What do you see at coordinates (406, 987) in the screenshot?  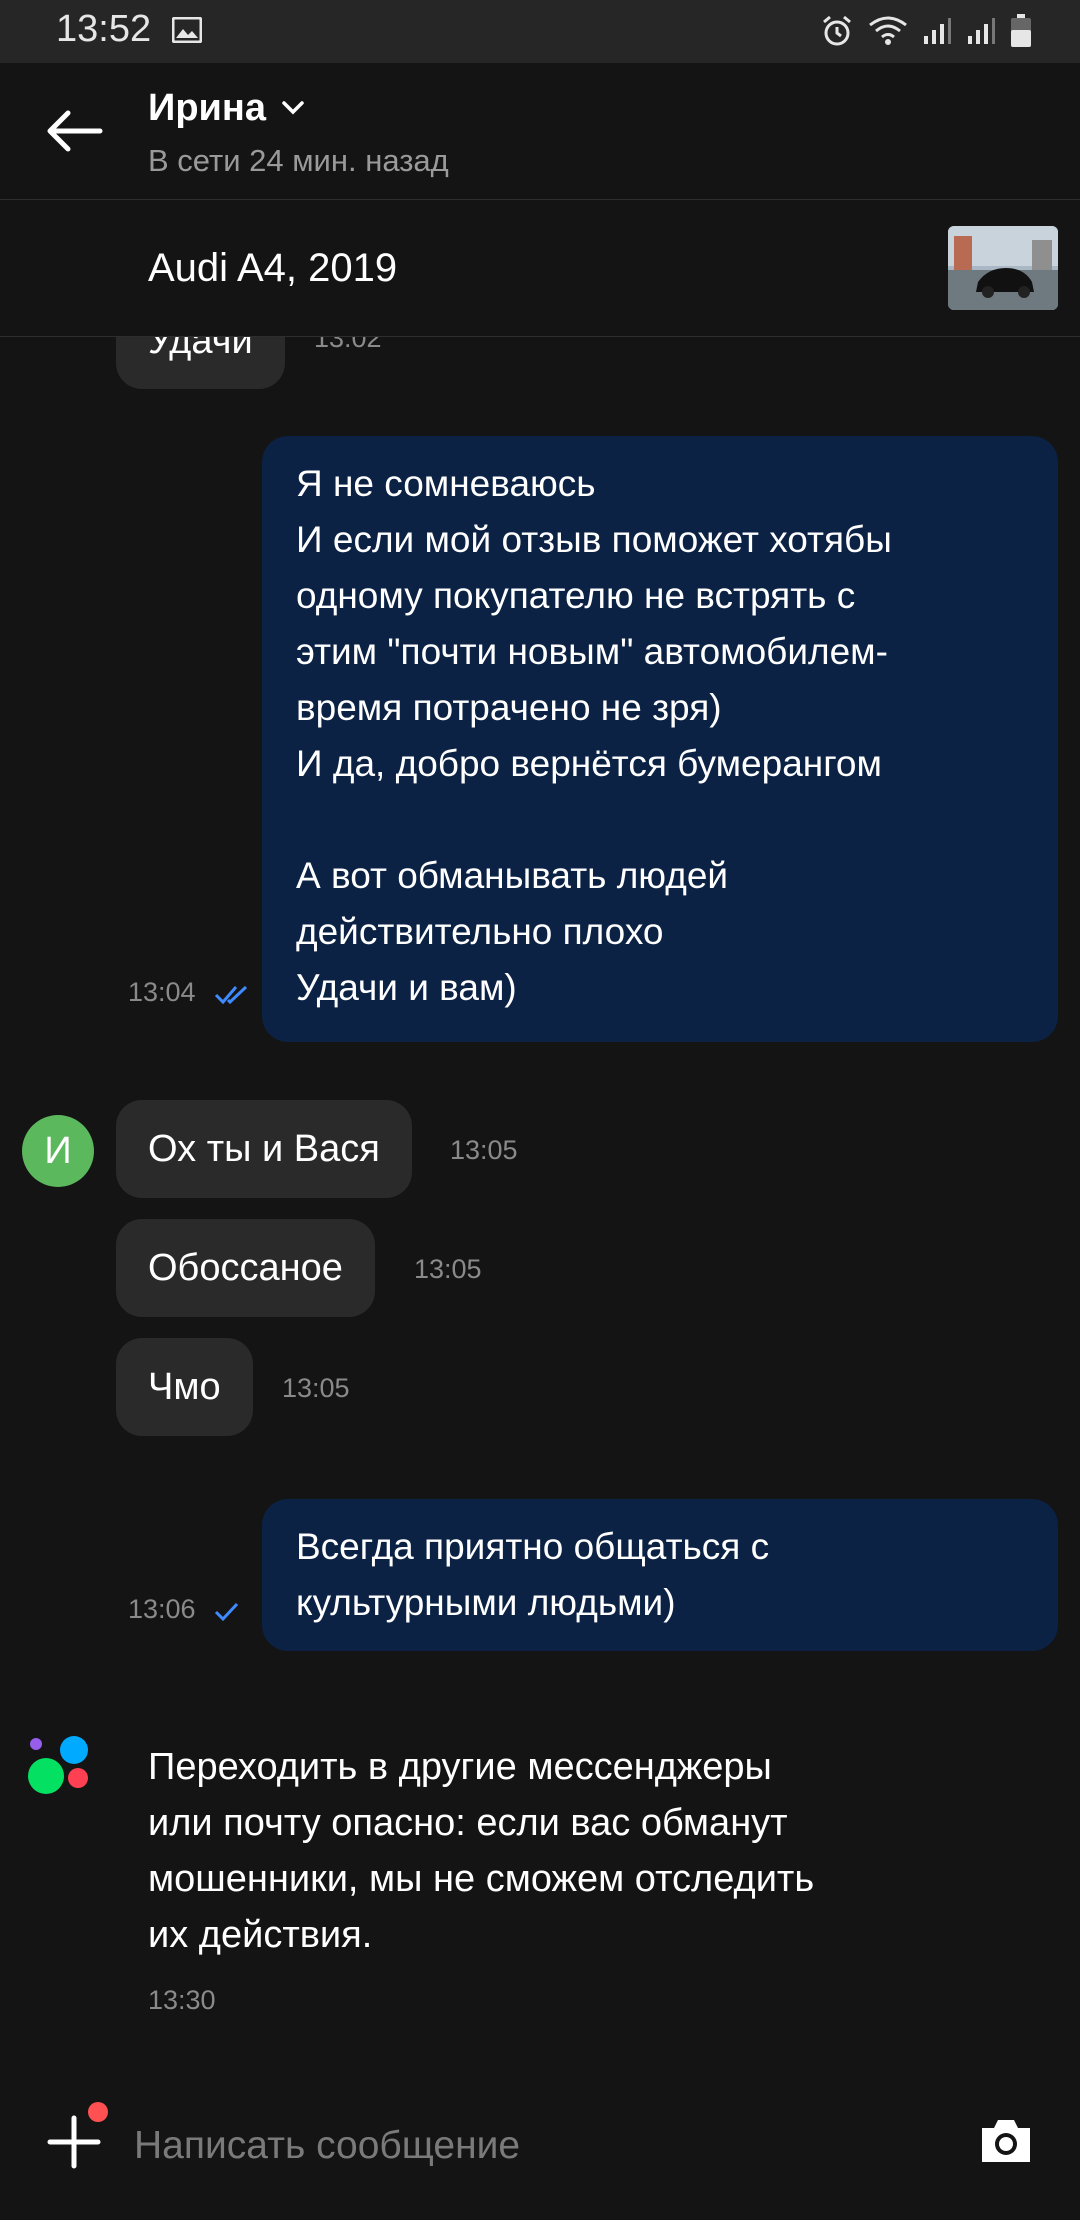 I see `message-line: Удачи и вам)` at bounding box center [406, 987].